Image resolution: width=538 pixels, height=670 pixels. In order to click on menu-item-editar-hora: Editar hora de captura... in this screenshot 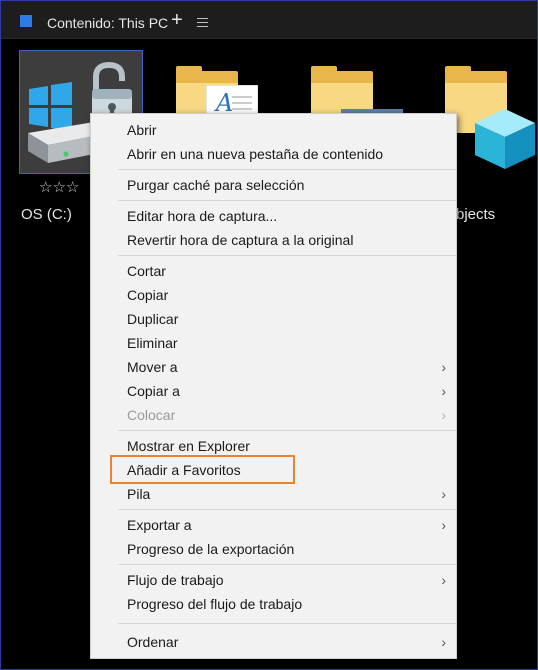, I will do `click(273, 216)`.